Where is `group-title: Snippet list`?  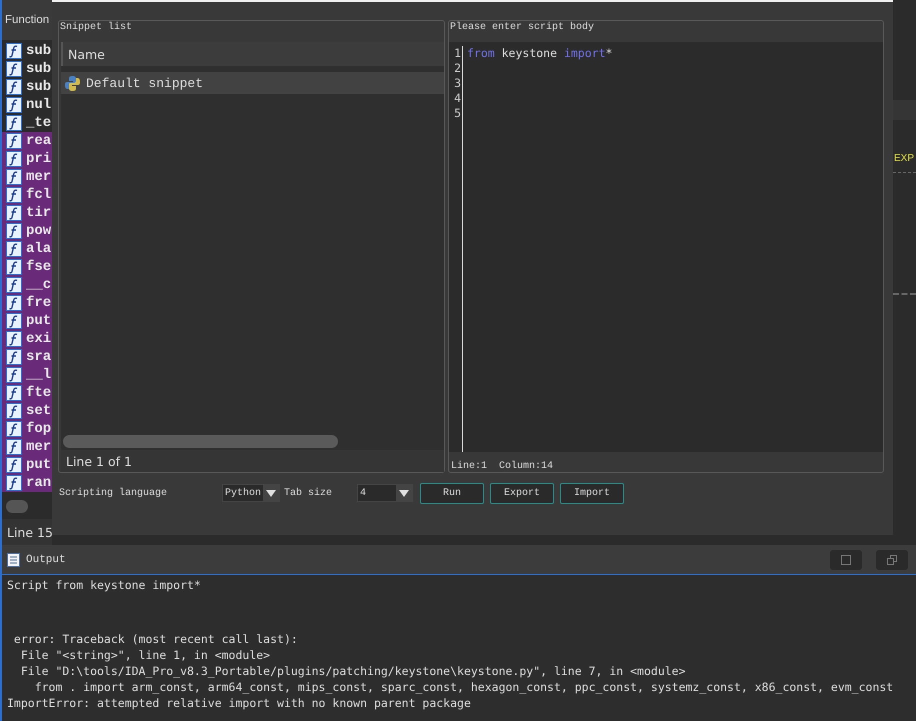 group-title: Snippet list is located at coordinates (96, 28).